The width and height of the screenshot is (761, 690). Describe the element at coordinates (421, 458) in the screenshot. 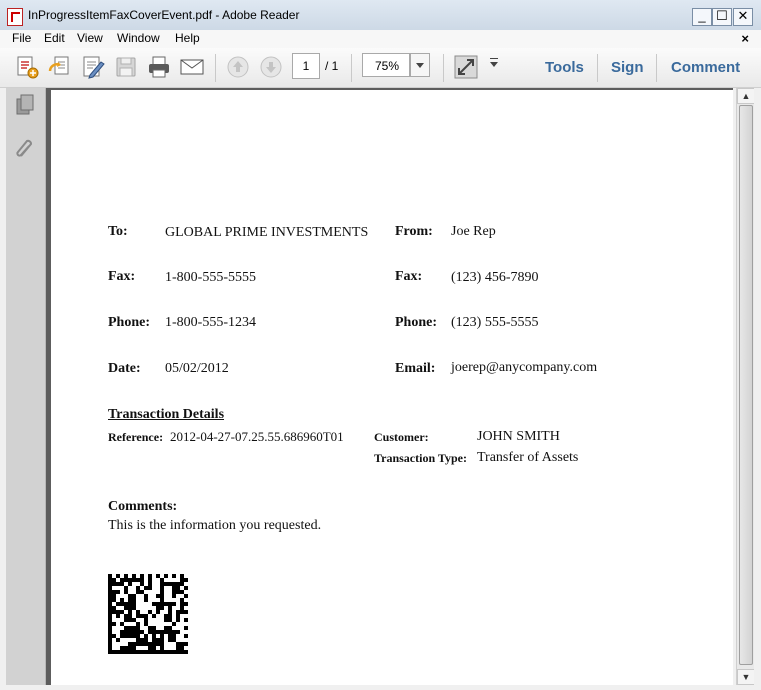

I see `transaction-type-label: Transaction Type:` at that location.